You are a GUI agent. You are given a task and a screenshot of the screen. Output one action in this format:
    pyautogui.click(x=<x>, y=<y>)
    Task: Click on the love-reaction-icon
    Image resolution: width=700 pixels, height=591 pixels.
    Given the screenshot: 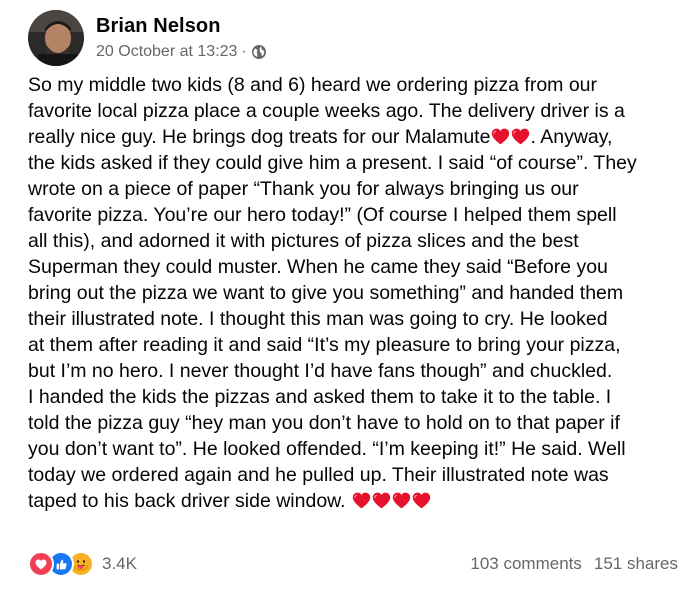 What is the action you would take?
    pyautogui.click(x=41, y=564)
    